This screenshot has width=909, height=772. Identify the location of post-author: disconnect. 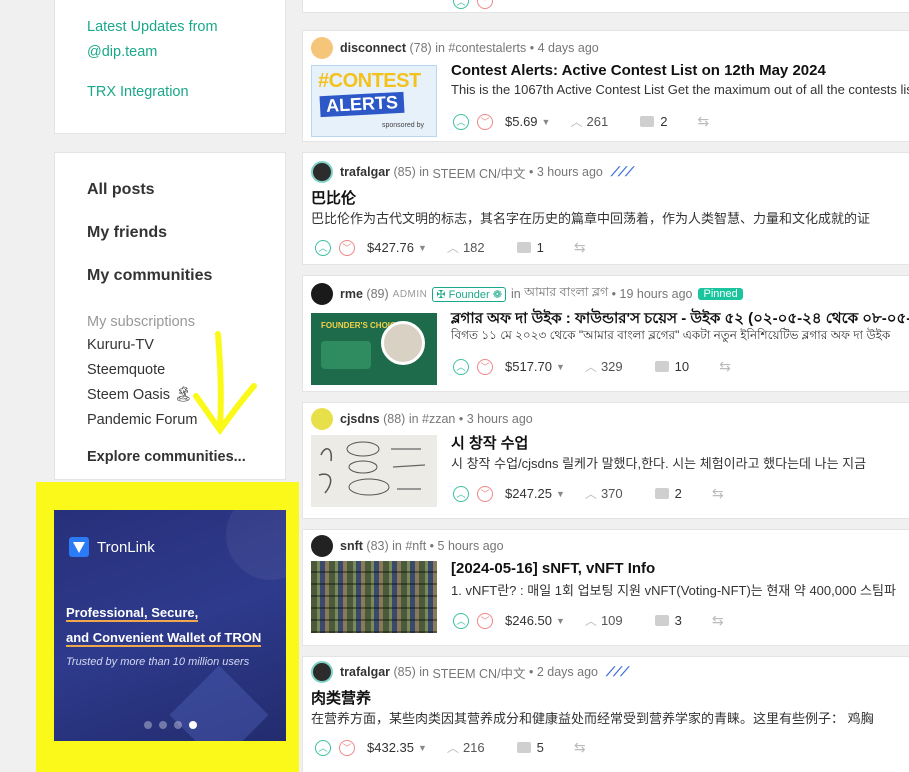
(373, 48).